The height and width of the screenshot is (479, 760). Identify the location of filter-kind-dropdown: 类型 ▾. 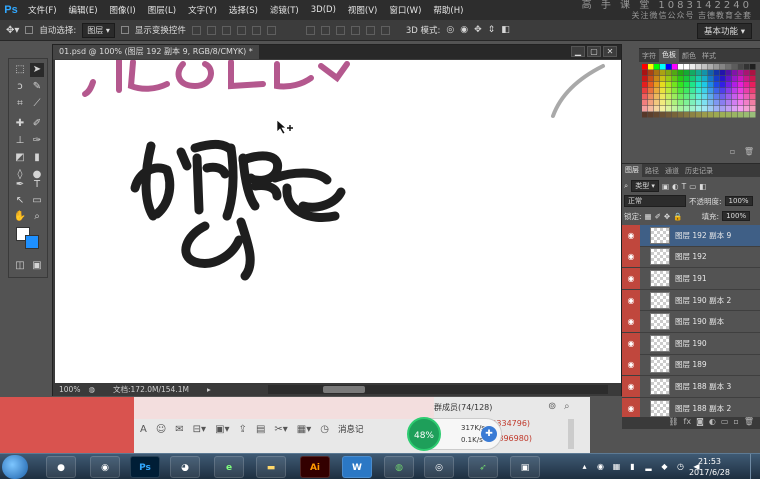
(645, 186).